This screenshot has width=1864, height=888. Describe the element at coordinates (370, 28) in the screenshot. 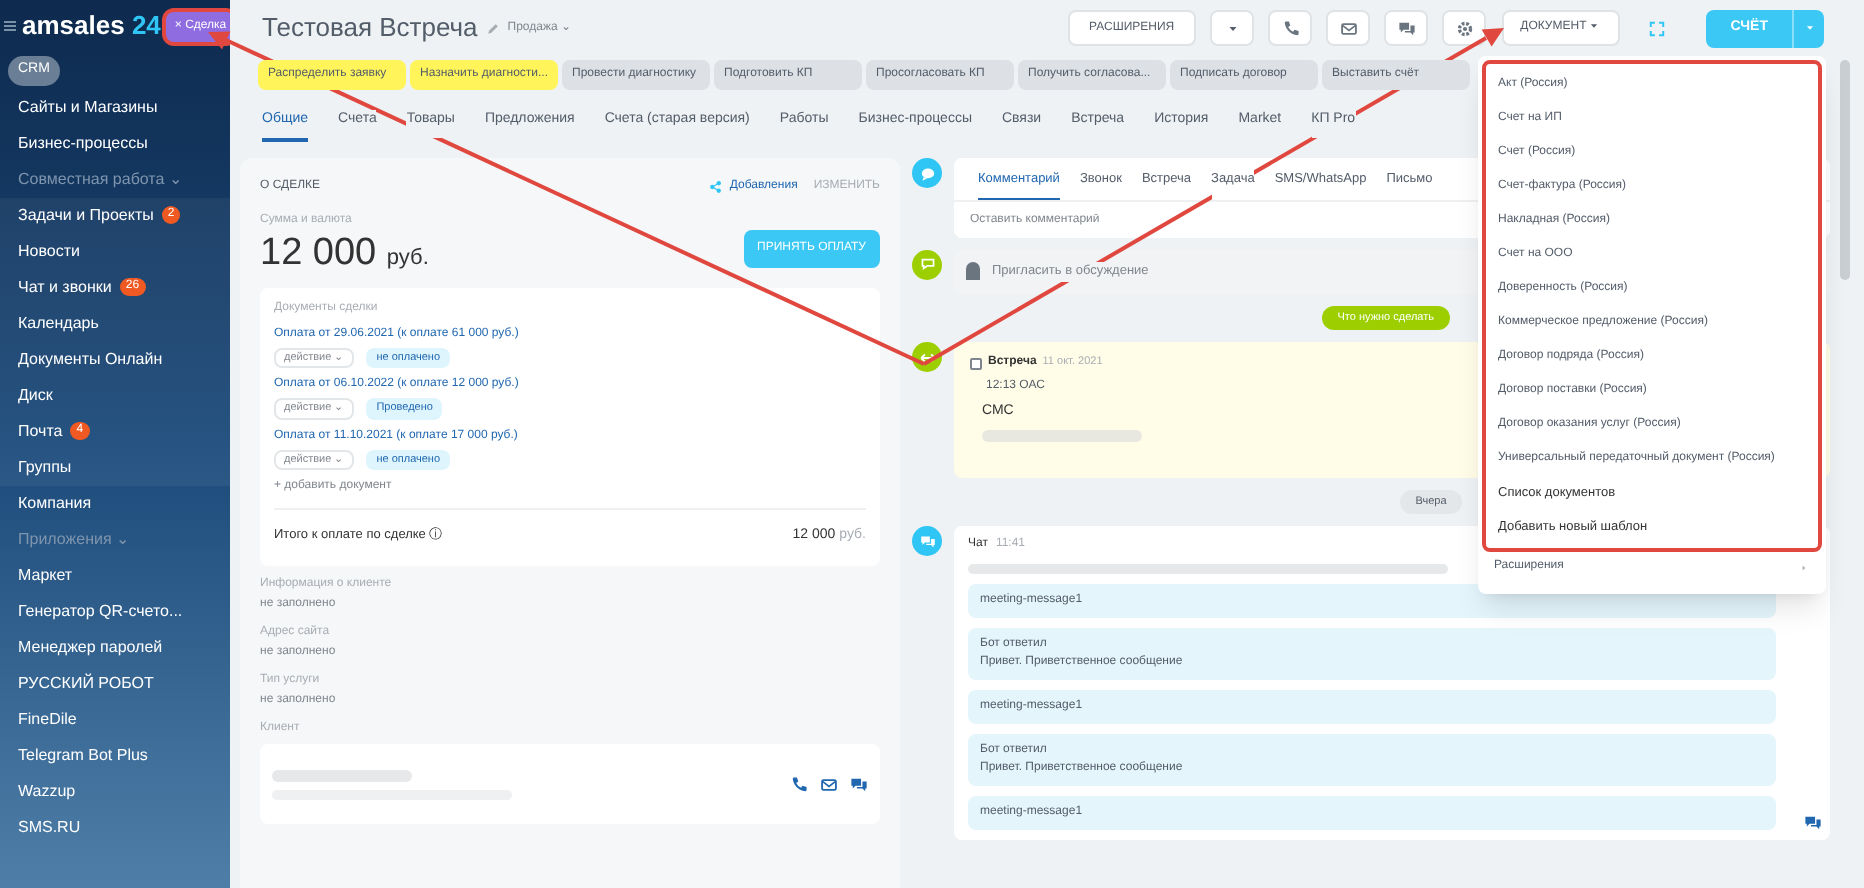

I see `deal-title: Тестовая Встреча` at that location.